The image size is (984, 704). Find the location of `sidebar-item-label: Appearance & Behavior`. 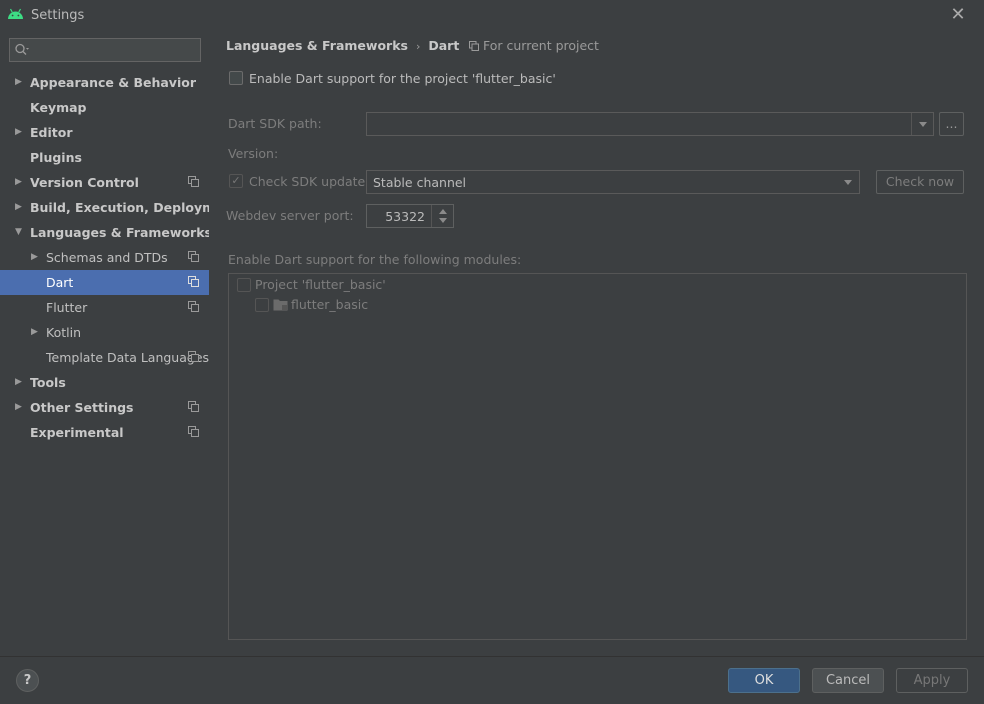

sidebar-item-label: Appearance & Behavior is located at coordinates (113, 82).